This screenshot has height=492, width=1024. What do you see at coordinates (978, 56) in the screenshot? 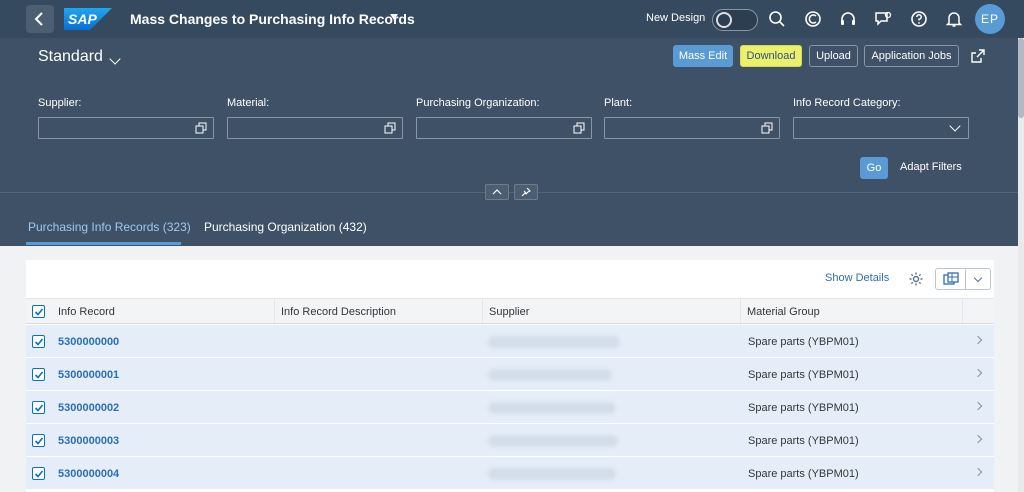
I see `share-icon` at bounding box center [978, 56].